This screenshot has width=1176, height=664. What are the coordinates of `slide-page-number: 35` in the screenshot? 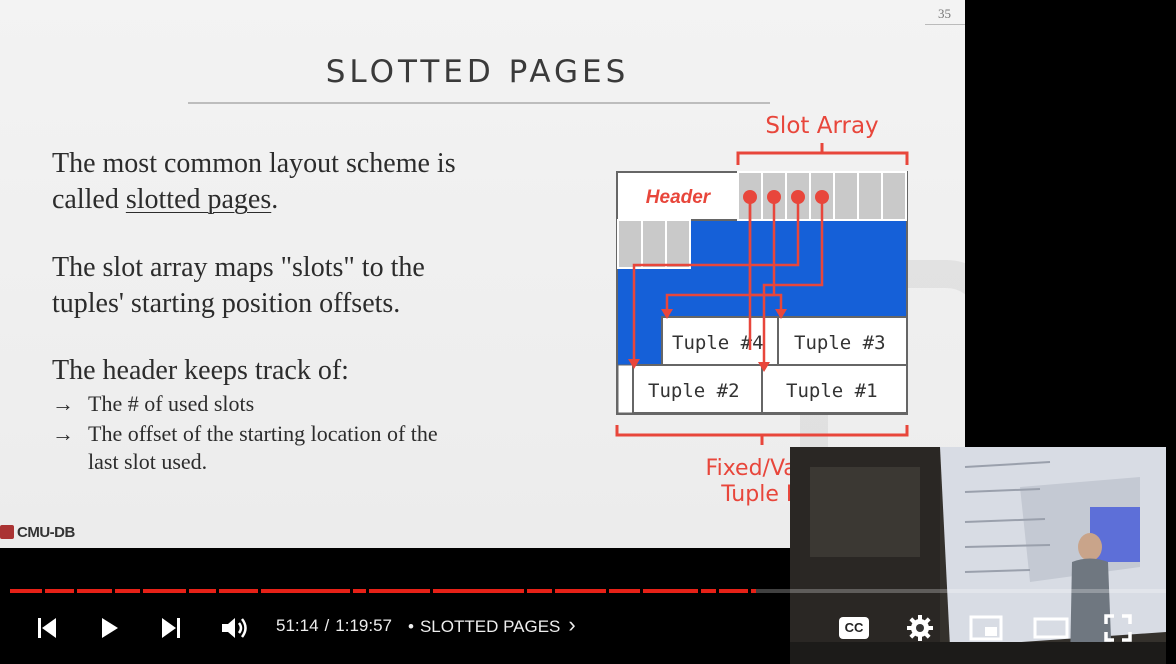 It's located at (944, 13).